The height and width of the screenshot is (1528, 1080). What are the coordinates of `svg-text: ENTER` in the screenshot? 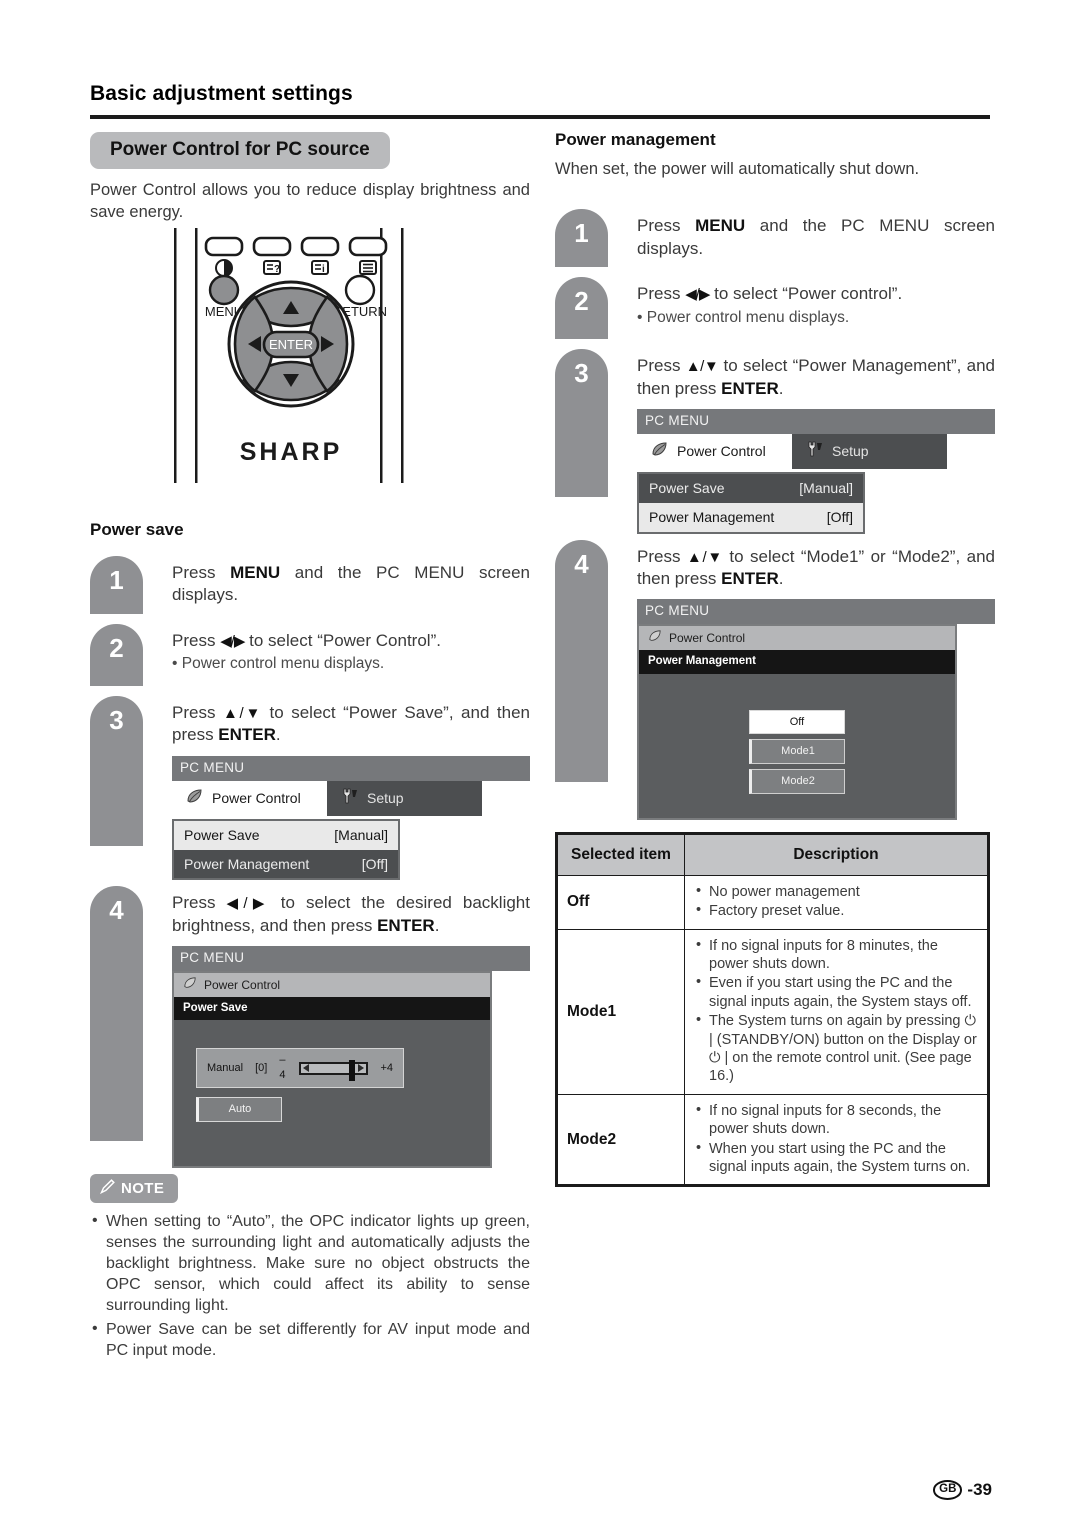 It's located at (291, 344).